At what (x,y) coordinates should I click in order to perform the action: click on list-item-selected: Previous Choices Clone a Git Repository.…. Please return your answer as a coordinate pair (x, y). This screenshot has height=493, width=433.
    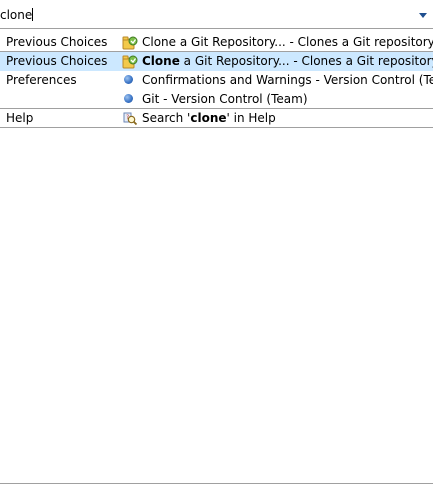
    Looking at the image, I should click on (216, 61).